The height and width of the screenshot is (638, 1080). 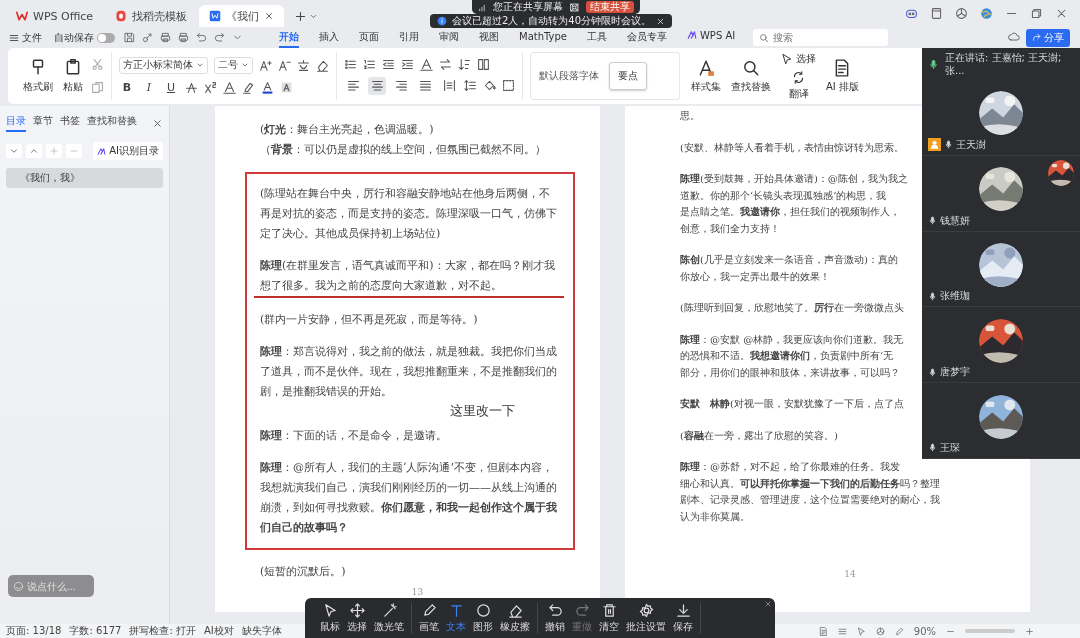 I want to click on panel-tab: 书签, so click(x=70, y=123).